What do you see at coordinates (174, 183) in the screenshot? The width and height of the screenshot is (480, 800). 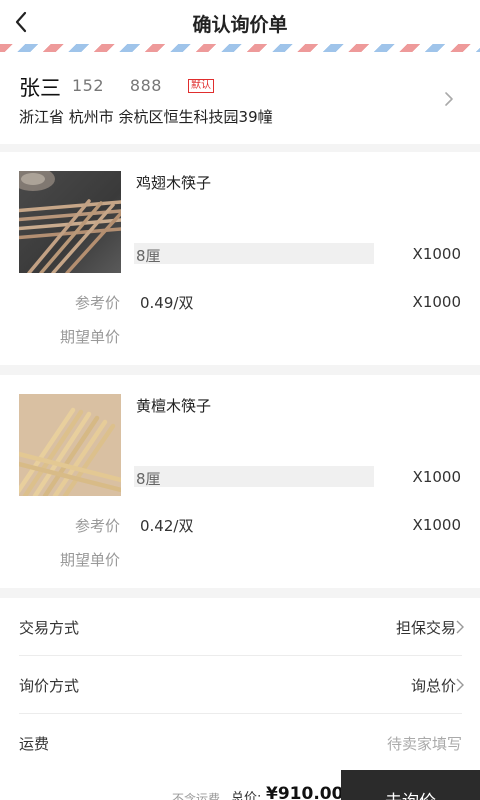 I see `product-name: 鸡翅木筷子` at bounding box center [174, 183].